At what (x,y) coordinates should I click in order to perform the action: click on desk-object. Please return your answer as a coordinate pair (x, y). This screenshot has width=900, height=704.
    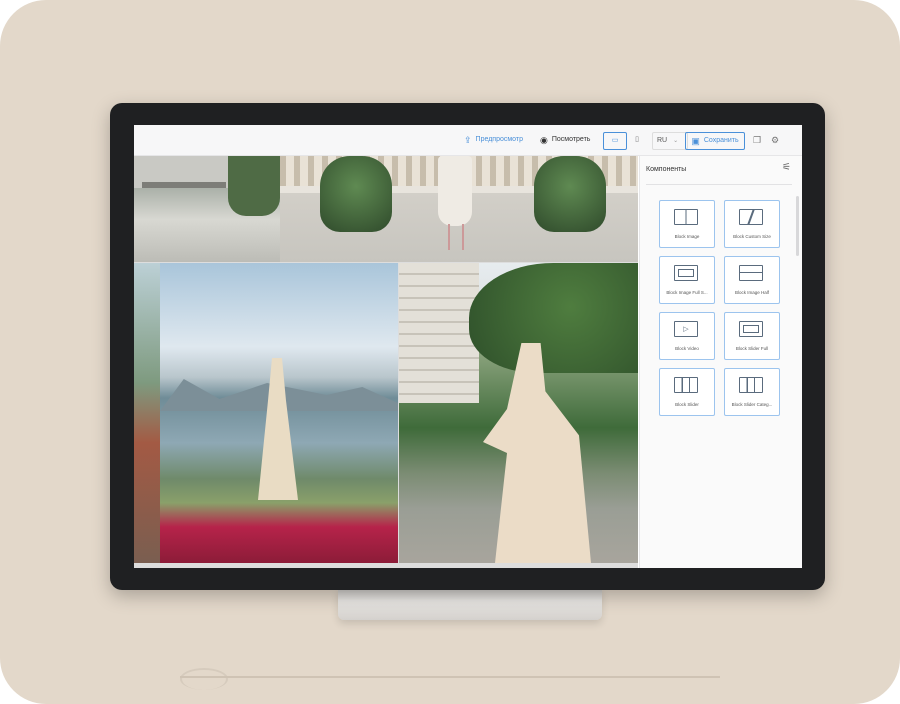
    Looking at the image, I should click on (204, 679).